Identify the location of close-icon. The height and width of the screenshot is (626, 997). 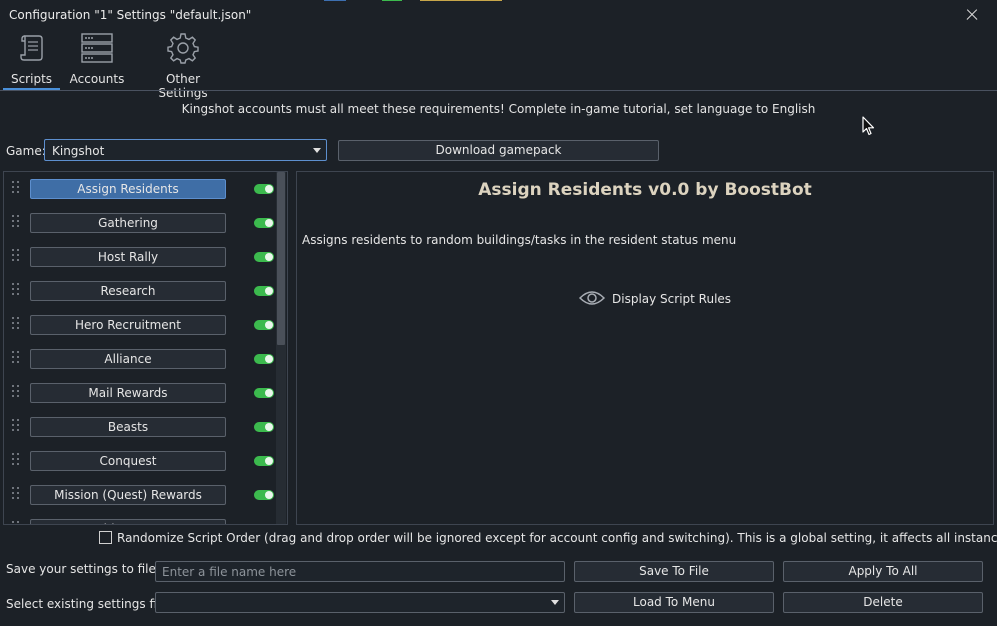
(974, 15).